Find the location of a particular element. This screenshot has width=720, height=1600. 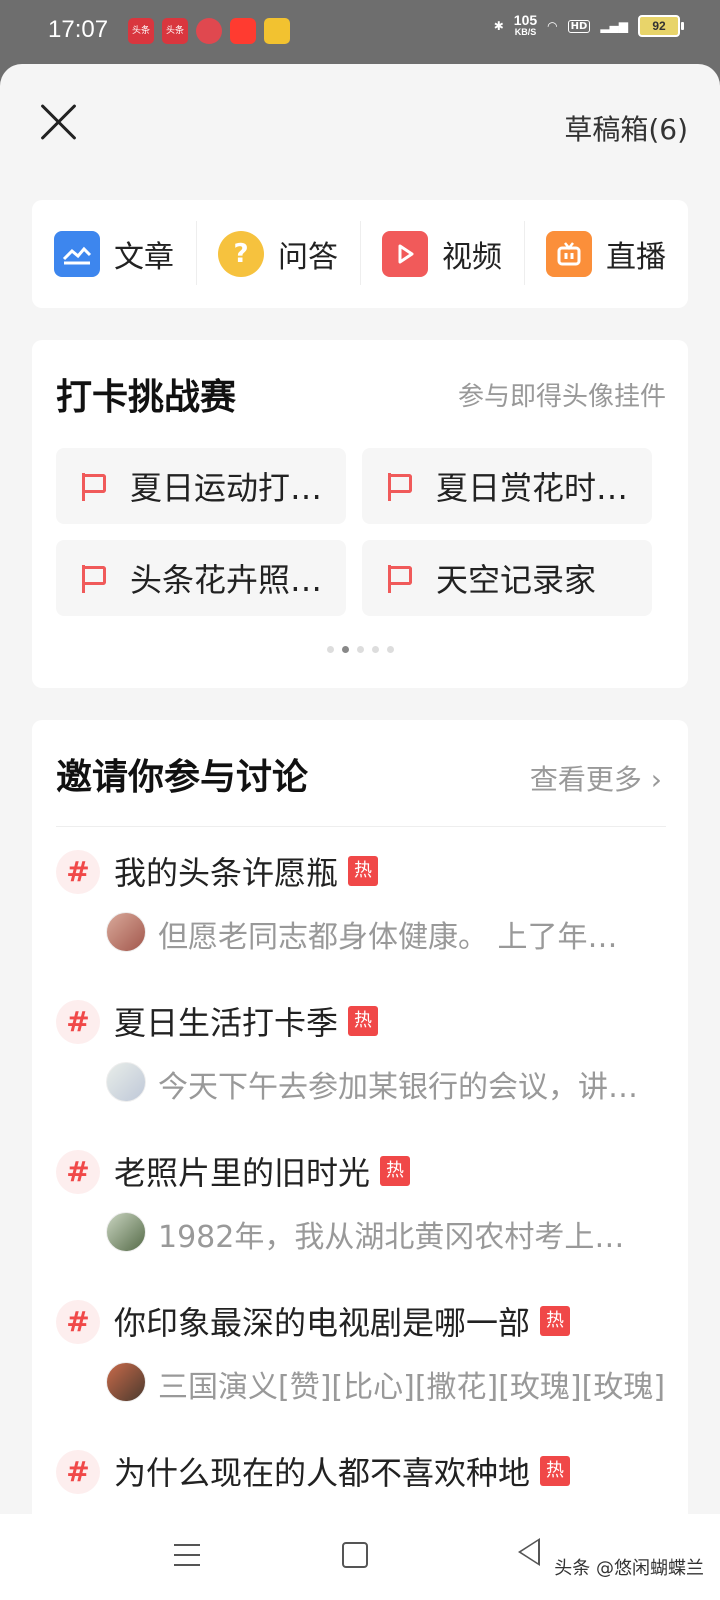

topic-title: 你印象最深的电视剧是哪一部 热 is located at coordinates (342, 1321).